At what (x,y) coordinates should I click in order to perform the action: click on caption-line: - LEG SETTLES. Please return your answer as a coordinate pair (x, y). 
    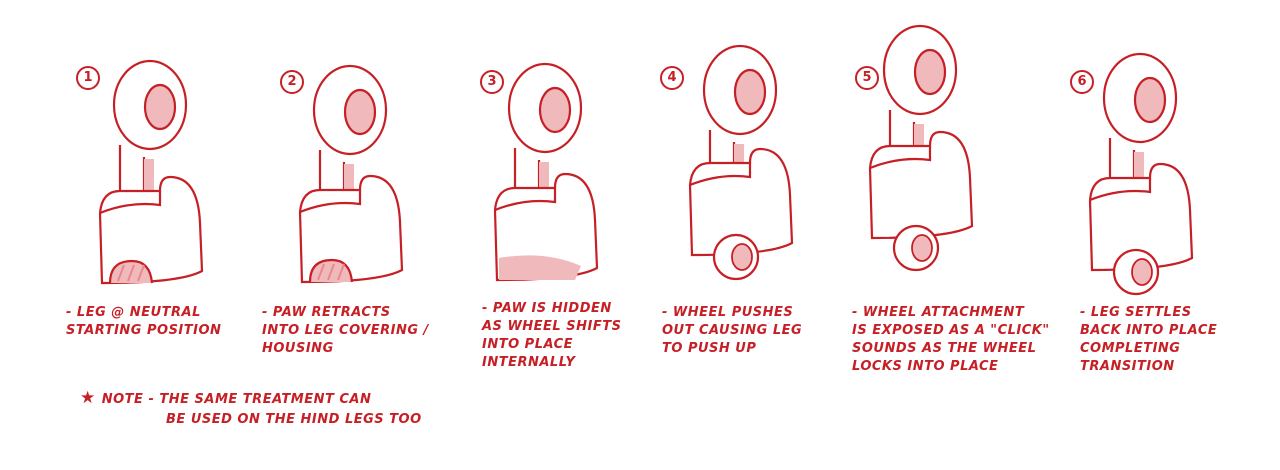
    Looking at the image, I should click on (1136, 312).